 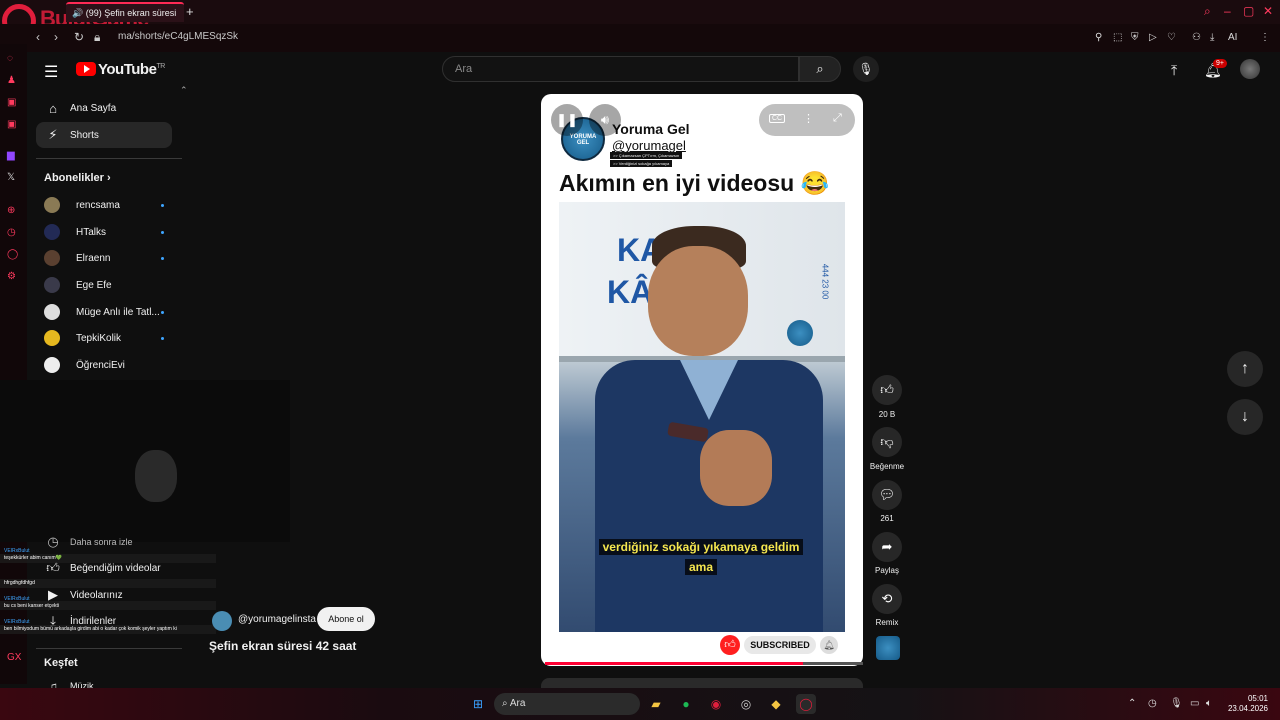 What do you see at coordinates (1196, 37) in the screenshot?
I see `account-icon: ⚇` at bounding box center [1196, 37].